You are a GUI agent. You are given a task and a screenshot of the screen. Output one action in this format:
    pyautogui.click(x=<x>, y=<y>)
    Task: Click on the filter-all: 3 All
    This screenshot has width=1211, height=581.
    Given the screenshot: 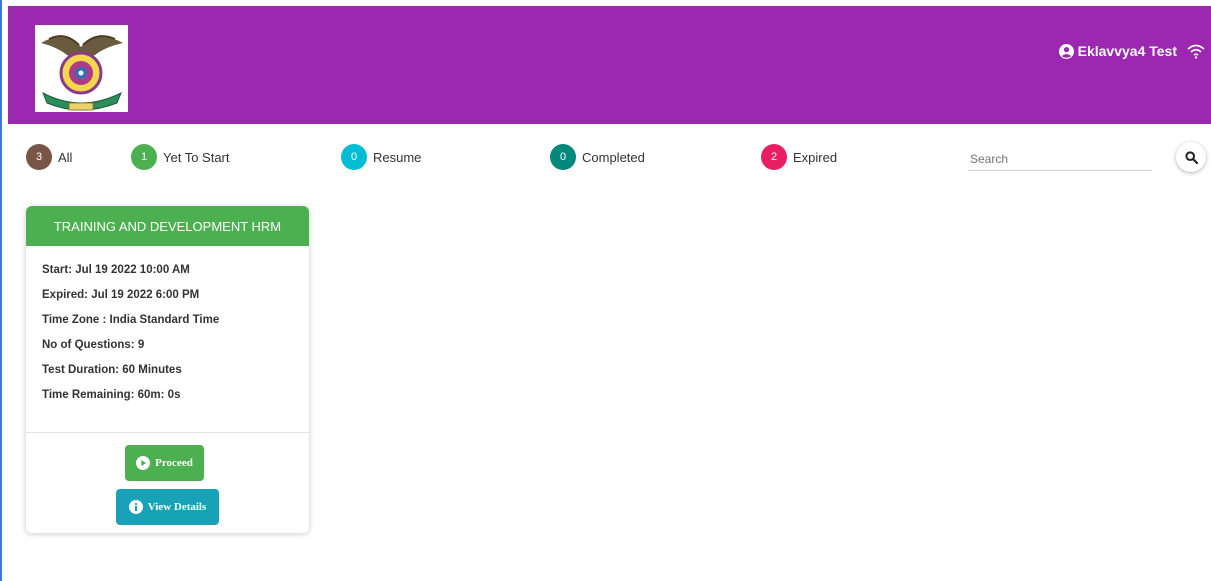 What is the action you would take?
    pyautogui.click(x=49, y=157)
    